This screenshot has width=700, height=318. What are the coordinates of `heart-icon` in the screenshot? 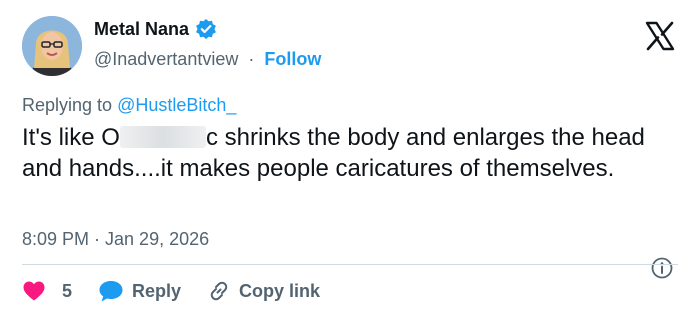 It's located at (34, 291).